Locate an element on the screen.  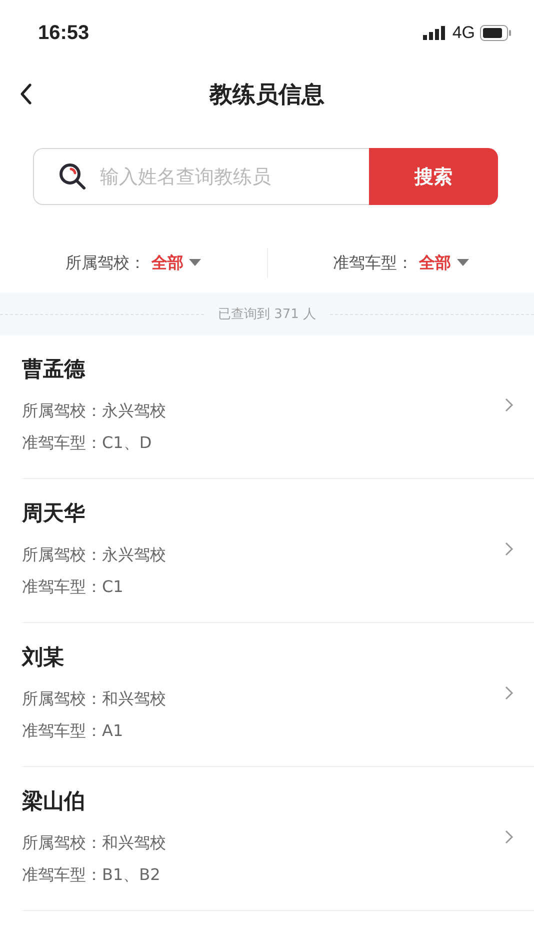
coach-item: 刘某 所属驾校：和兴驾校 准驾车型：A1 is located at coordinates (278, 695).